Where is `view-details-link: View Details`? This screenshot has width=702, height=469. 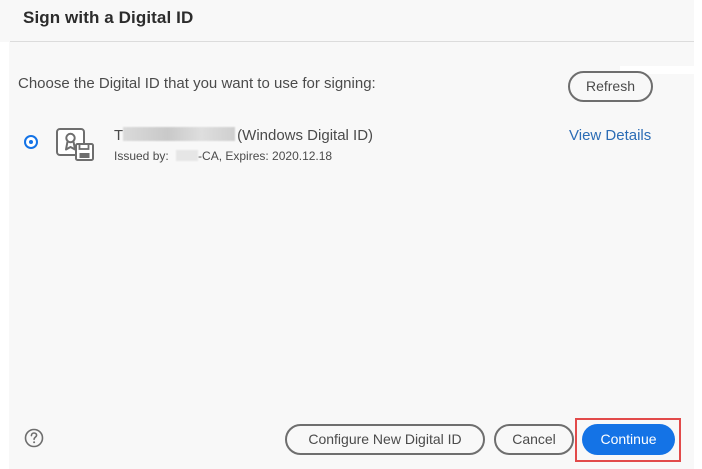
view-details-link: View Details is located at coordinates (610, 135).